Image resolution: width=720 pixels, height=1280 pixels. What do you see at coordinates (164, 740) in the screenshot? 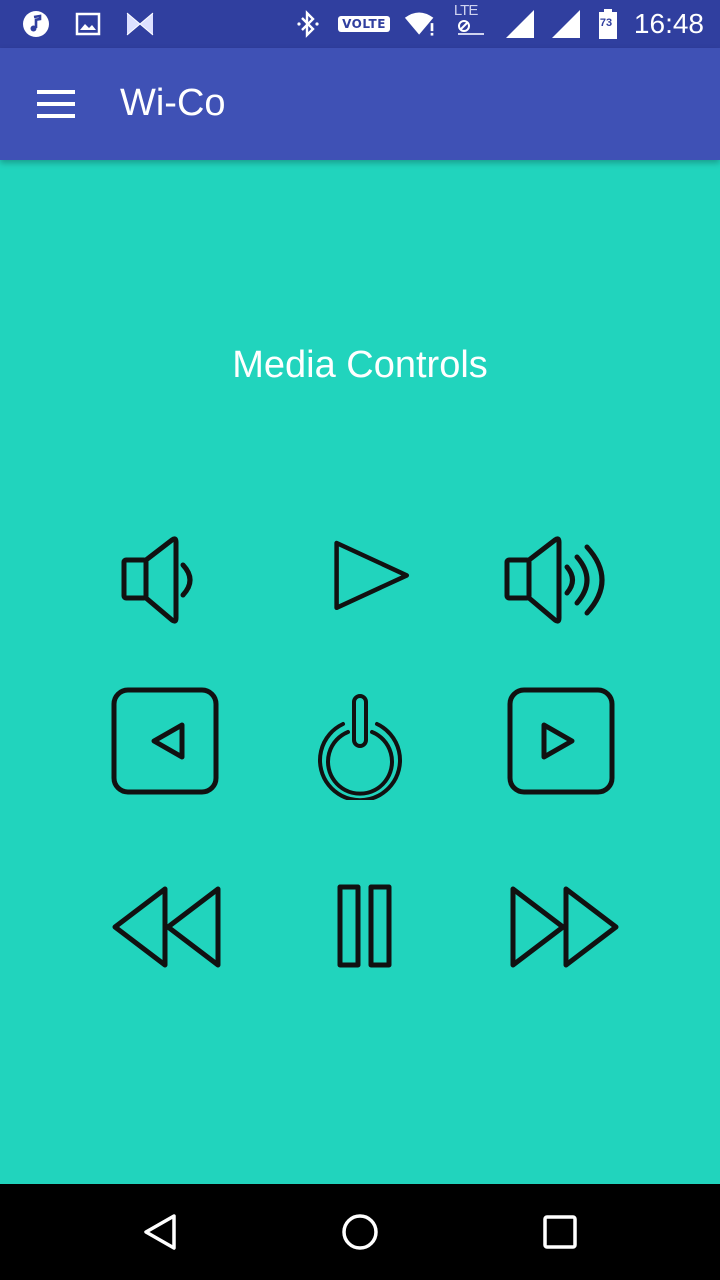
I see `previous-icon` at bounding box center [164, 740].